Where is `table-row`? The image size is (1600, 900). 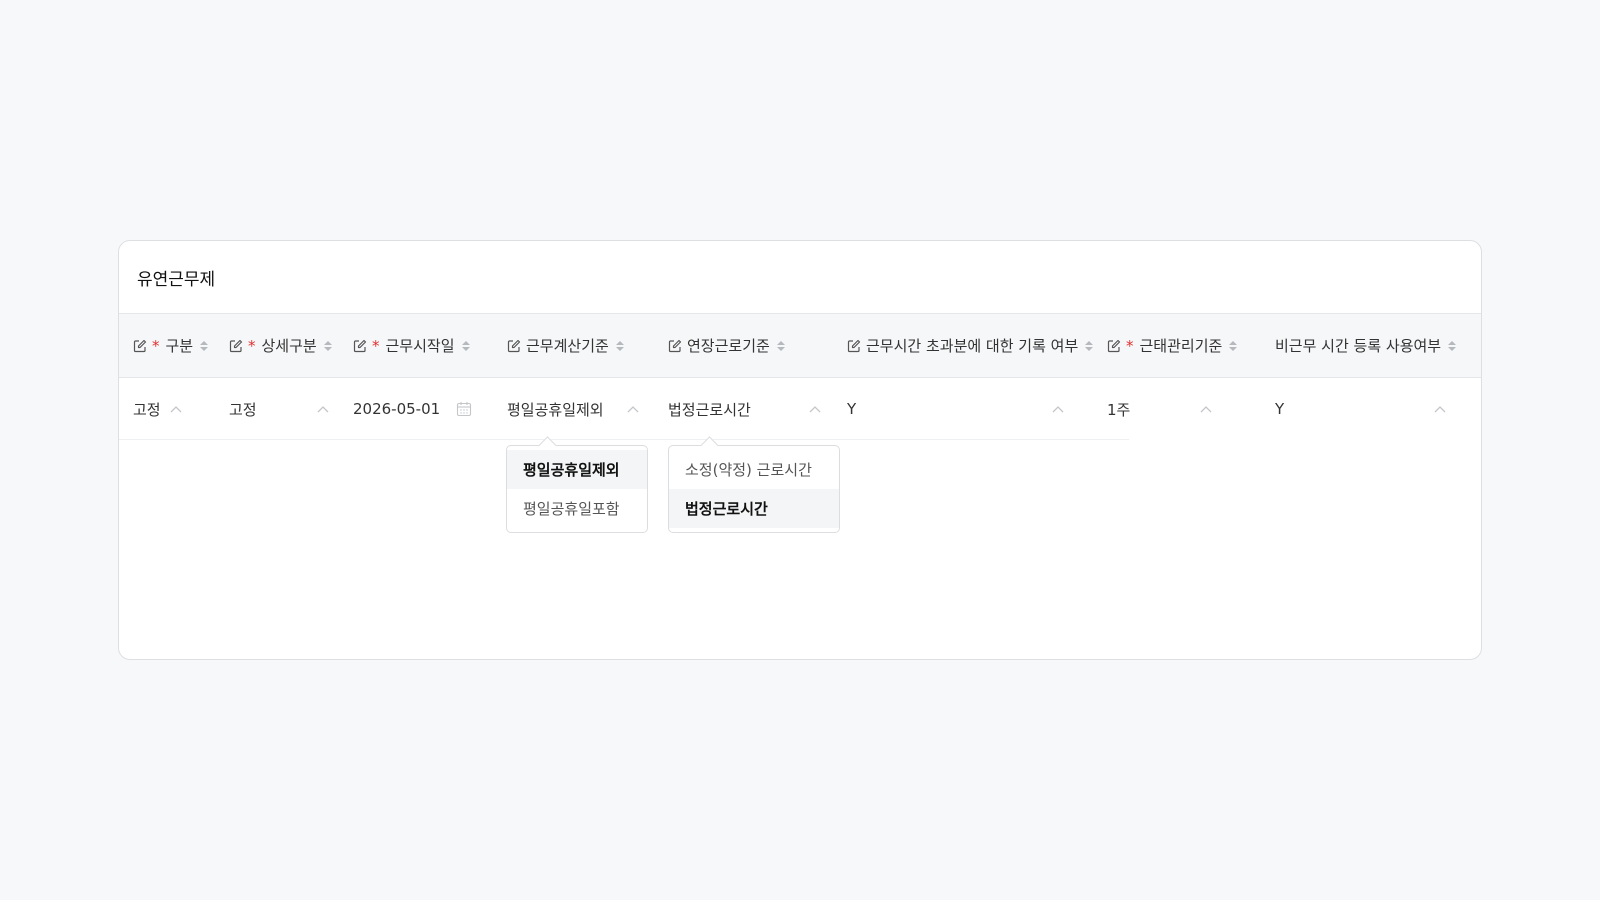 table-row is located at coordinates (624, 409).